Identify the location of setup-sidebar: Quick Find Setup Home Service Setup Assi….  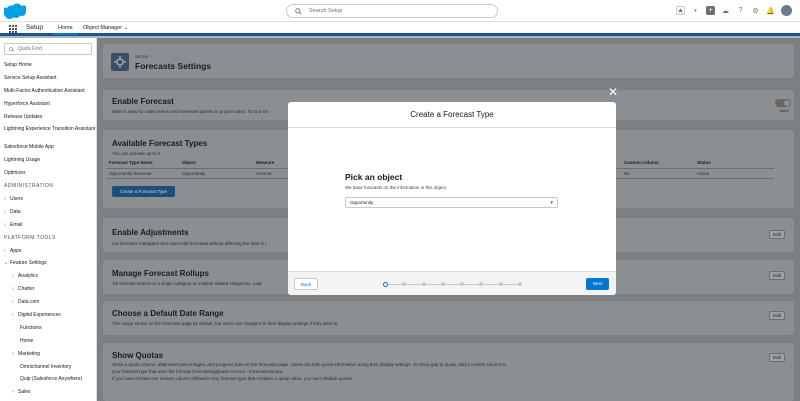
(48, 219).